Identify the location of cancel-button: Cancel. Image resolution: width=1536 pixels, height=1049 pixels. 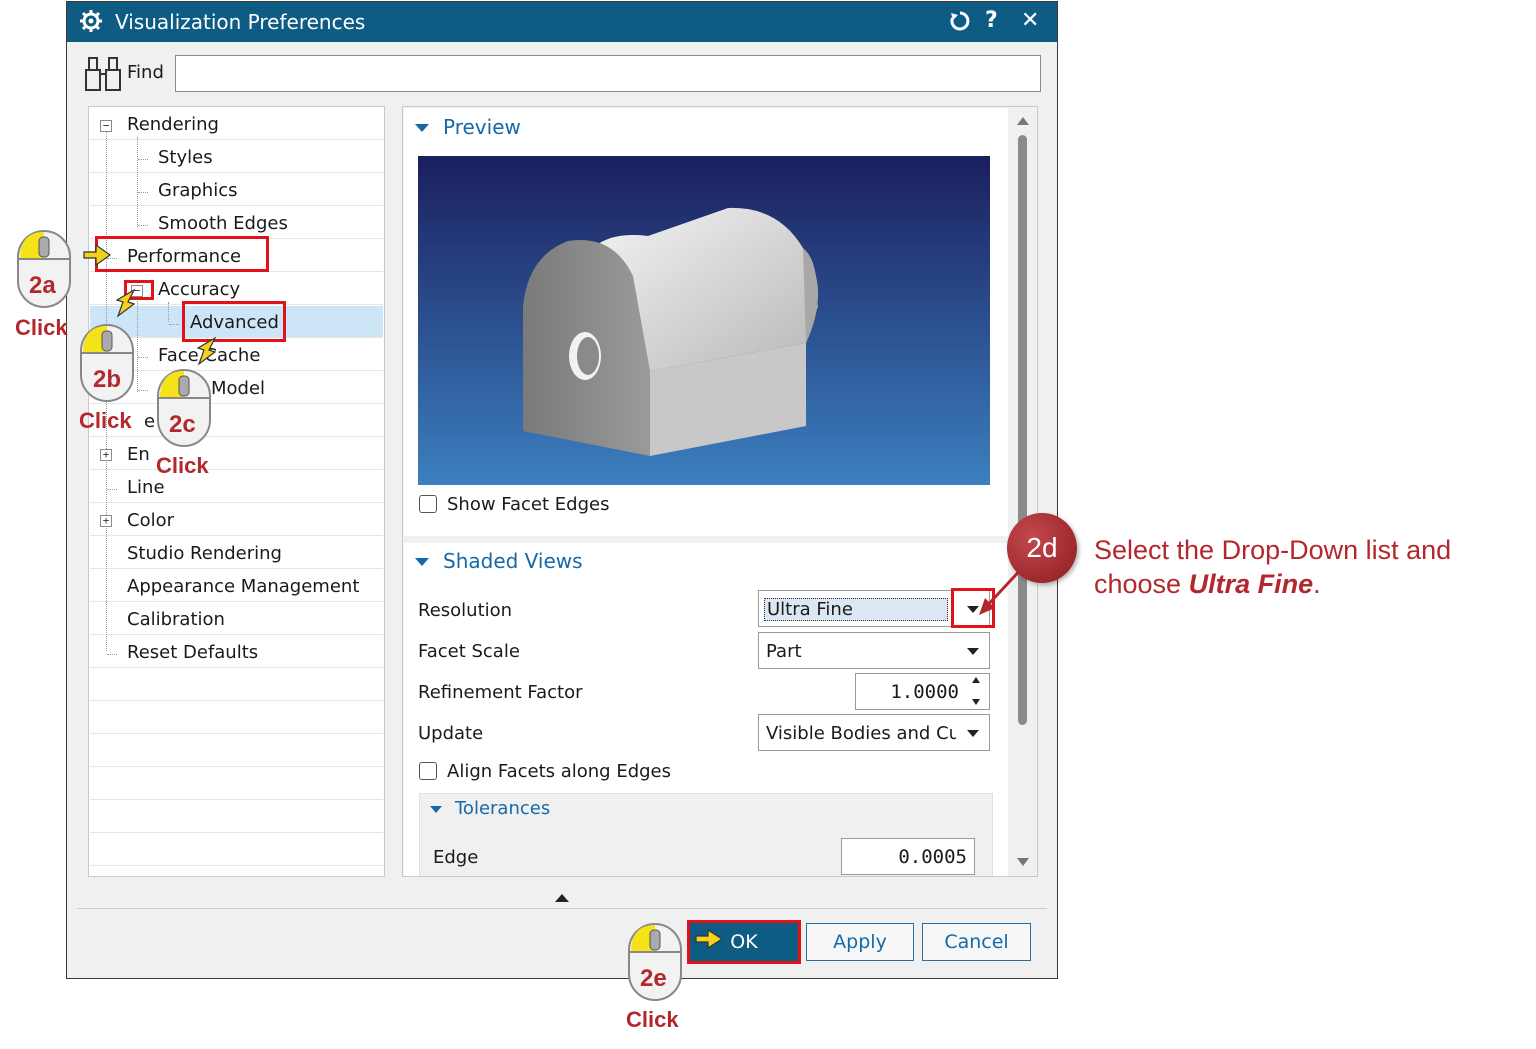
(976, 942).